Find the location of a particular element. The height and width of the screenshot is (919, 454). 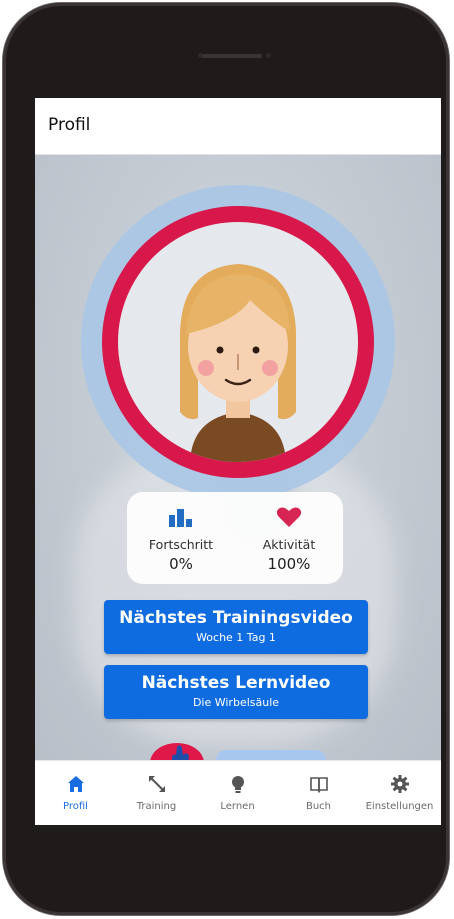

avatar is located at coordinates (238, 342).